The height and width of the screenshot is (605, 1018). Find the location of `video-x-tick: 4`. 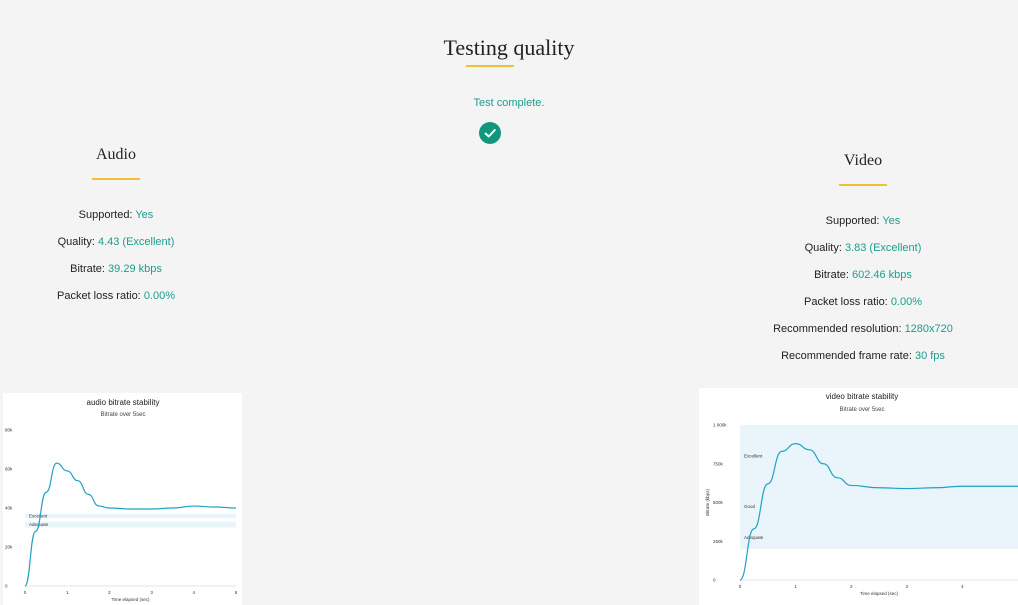

video-x-tick: 4 is located at coordinates (962, 586).